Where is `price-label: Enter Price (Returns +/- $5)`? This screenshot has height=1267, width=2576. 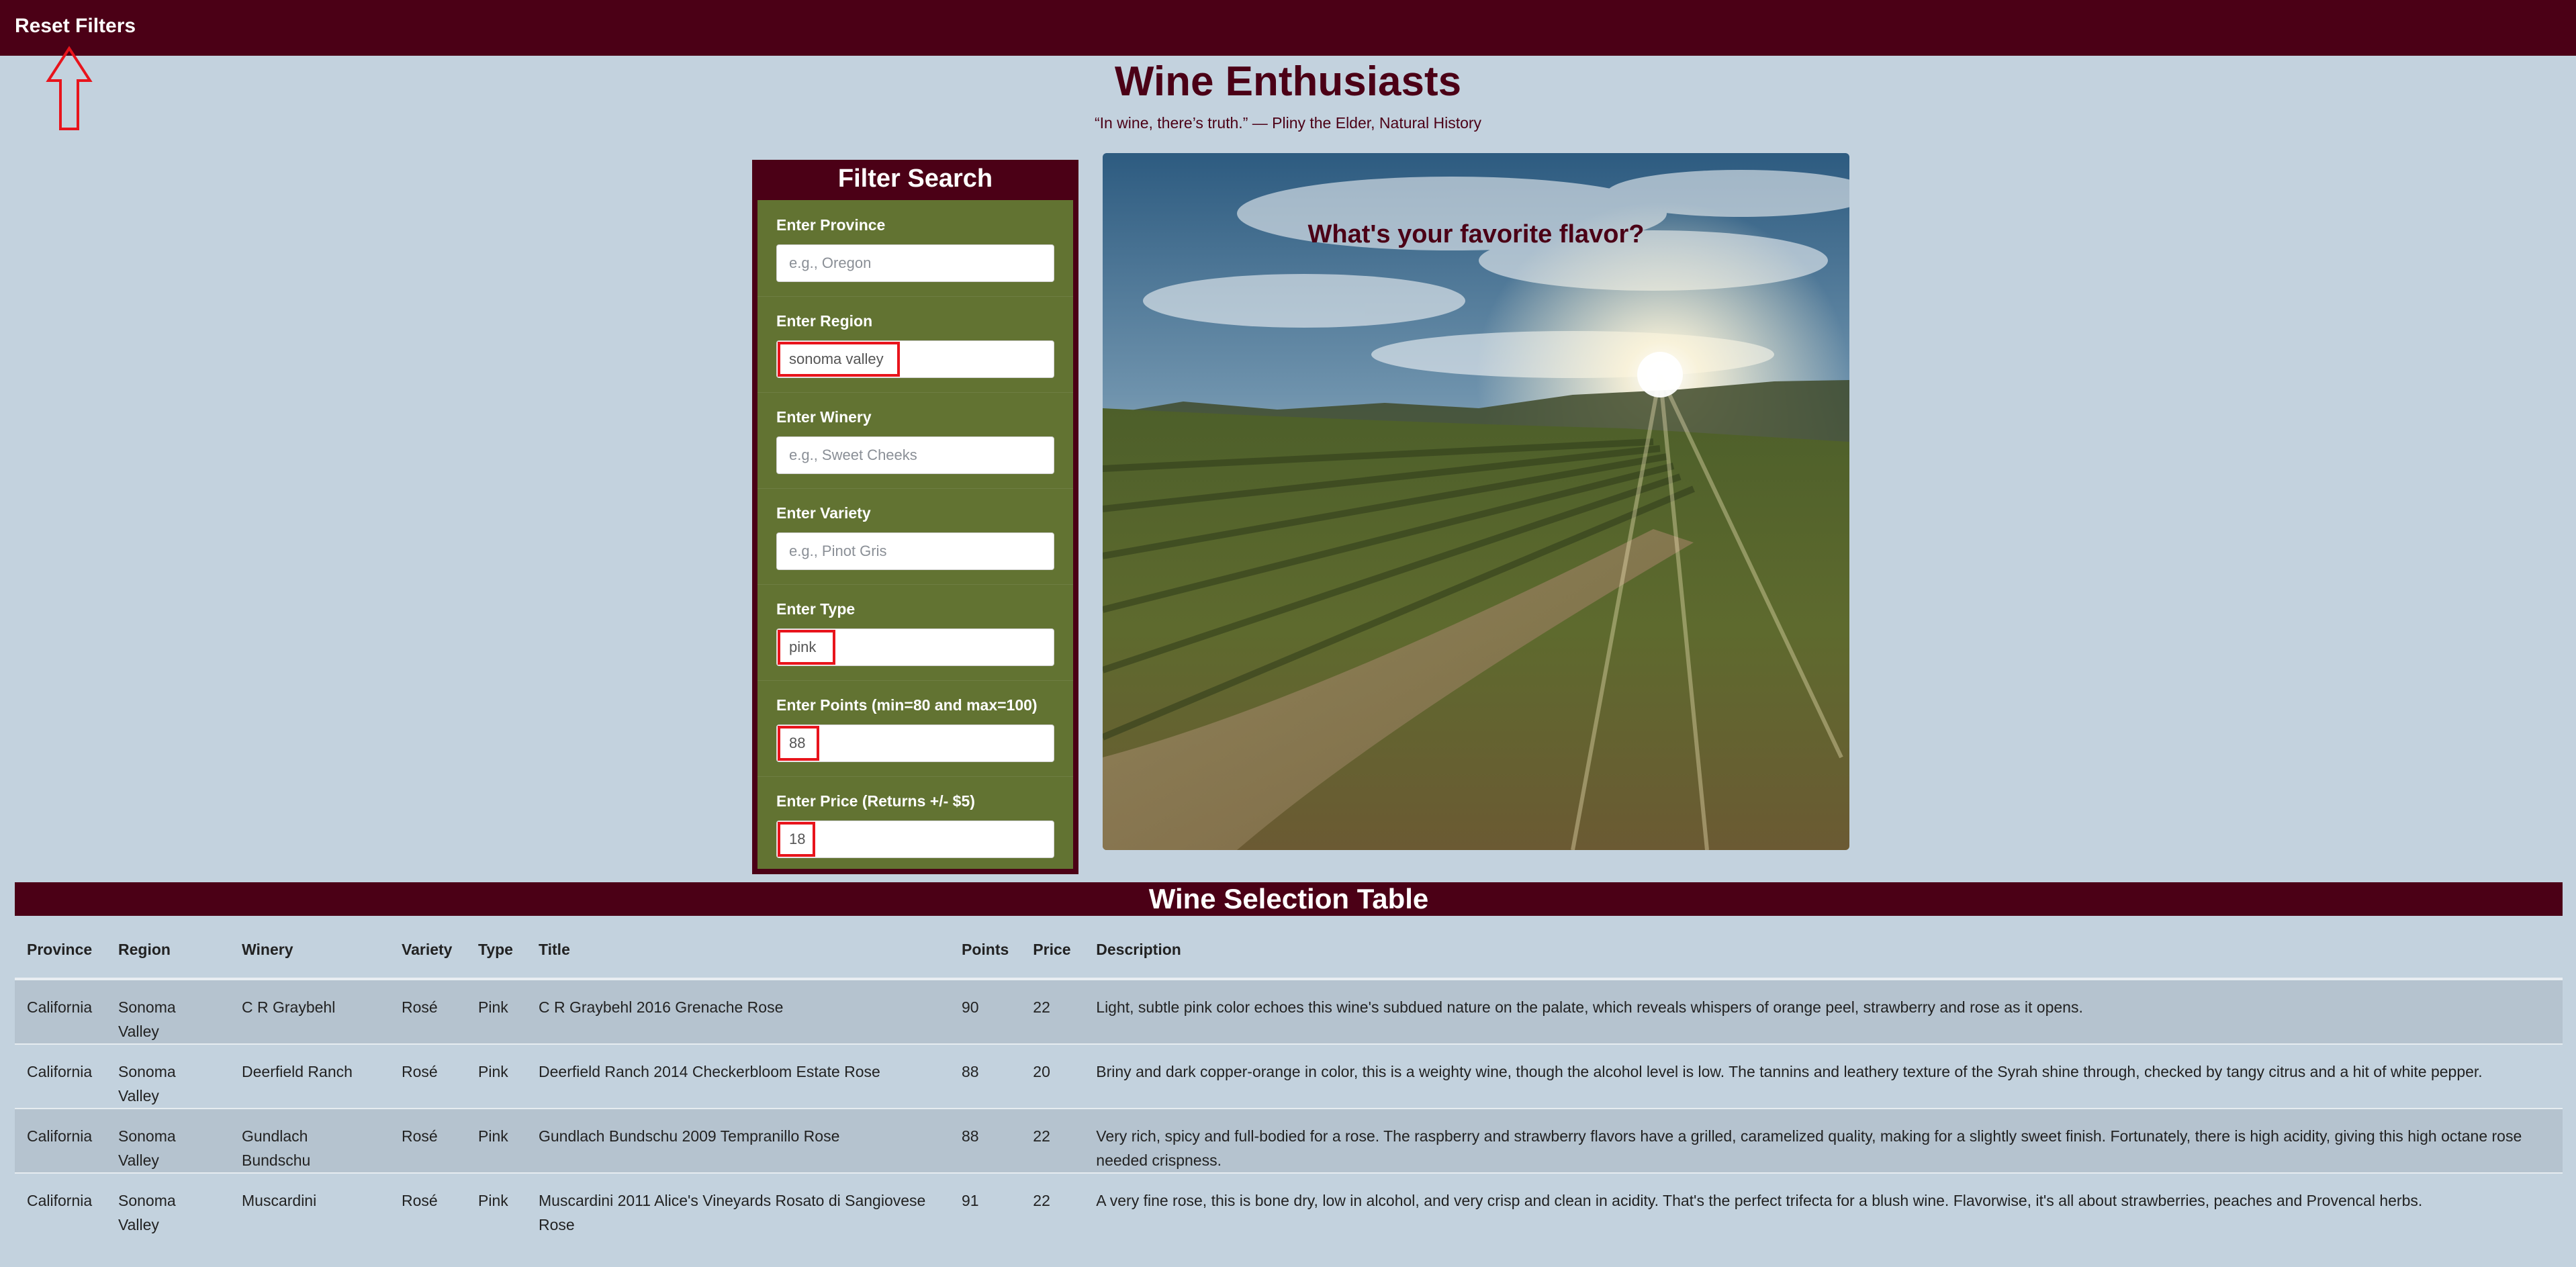
price-label: Enter Price (Returns +/- $5) is located at coordinates (875, 801).